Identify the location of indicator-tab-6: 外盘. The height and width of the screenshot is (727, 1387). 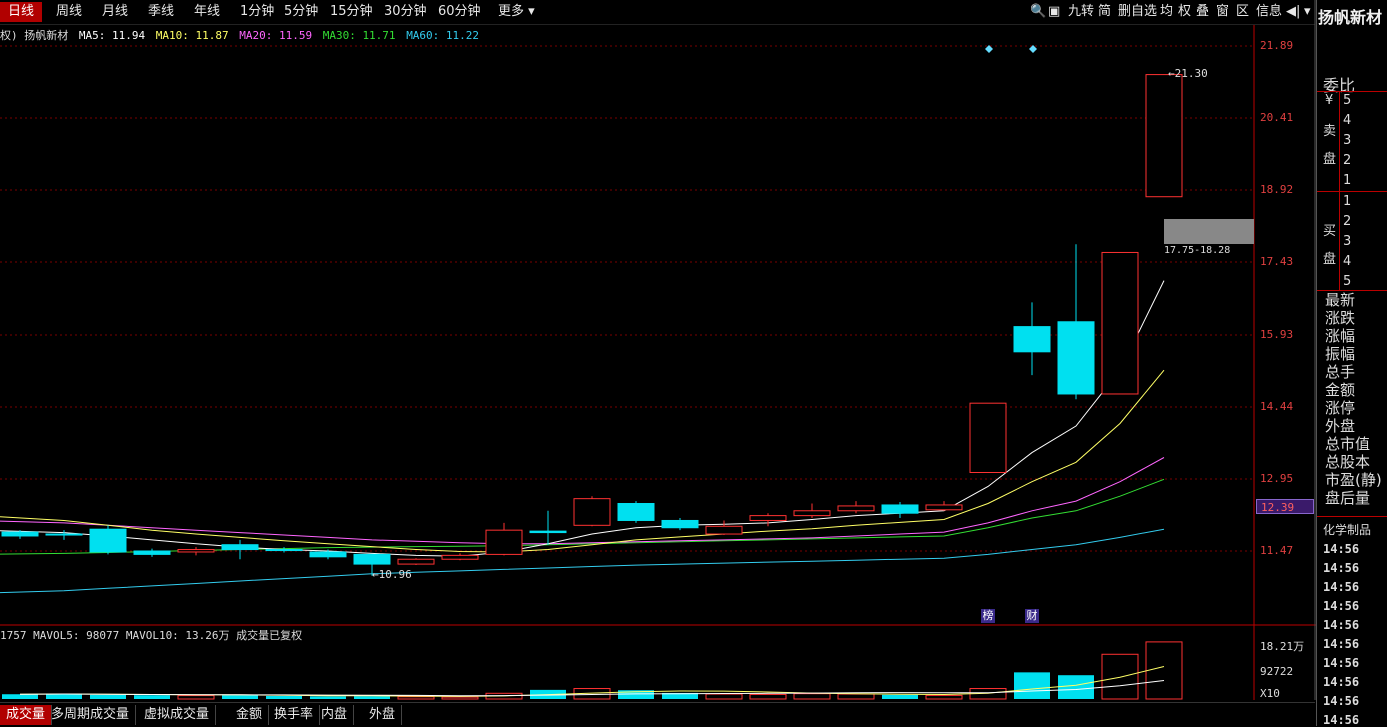
(383, 715).